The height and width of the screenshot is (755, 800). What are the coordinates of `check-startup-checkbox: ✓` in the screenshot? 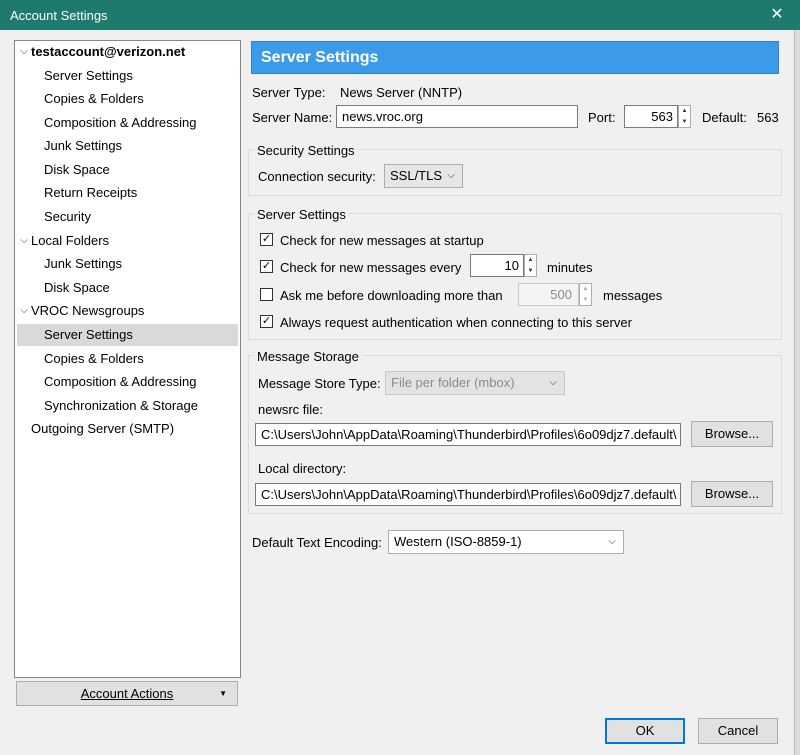 It's located at (266, 239).